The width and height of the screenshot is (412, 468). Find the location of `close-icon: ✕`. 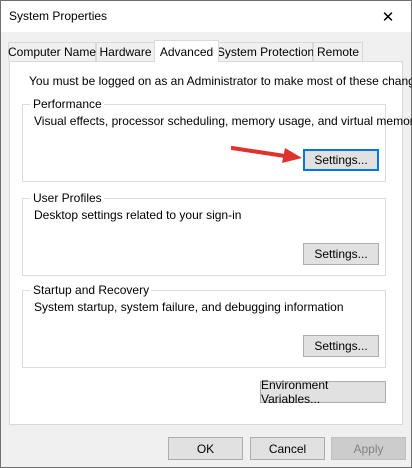

close-icon: ✕ is located at coordinates (388, 17).